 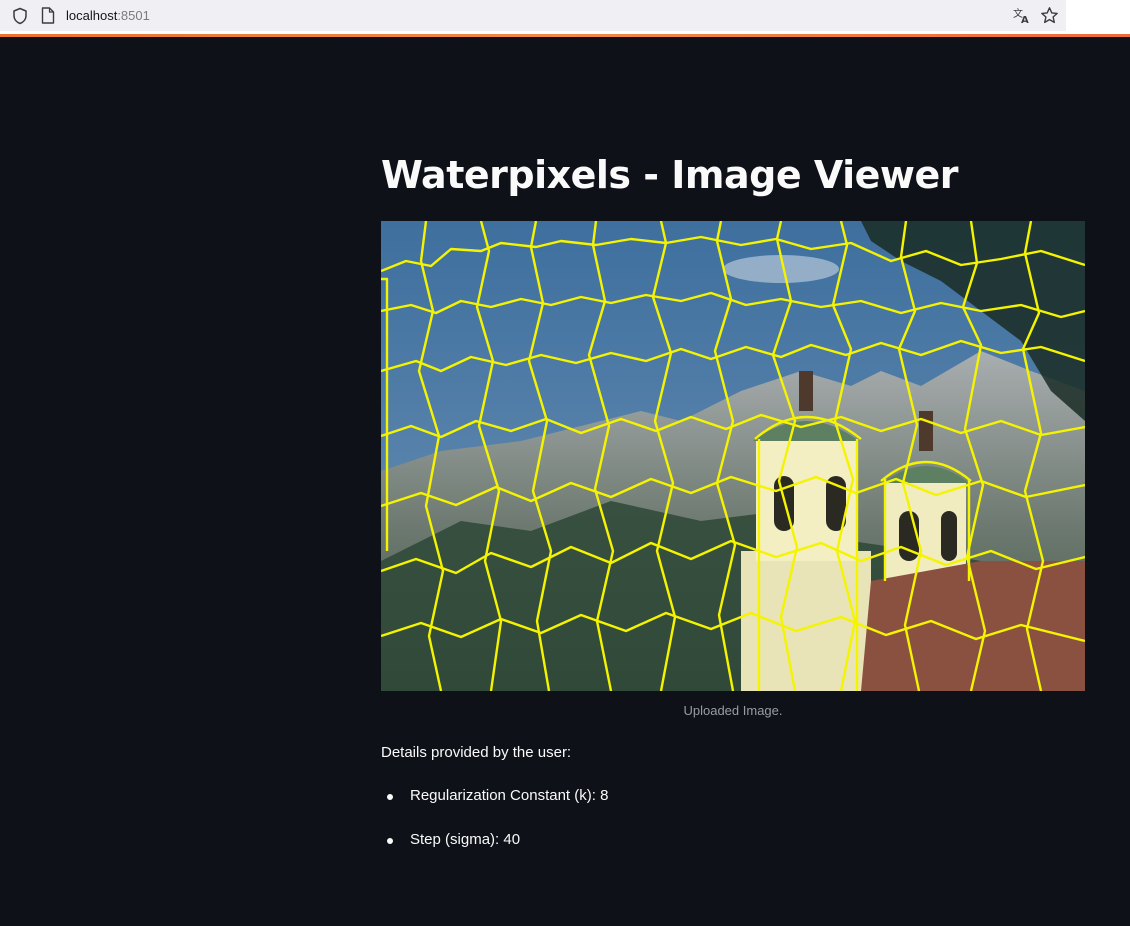 What do you see at coordinates (533, 15) in the screenshot?
I see `address-bar: localhost:8501 文 A` at bounding box center [533, 15].